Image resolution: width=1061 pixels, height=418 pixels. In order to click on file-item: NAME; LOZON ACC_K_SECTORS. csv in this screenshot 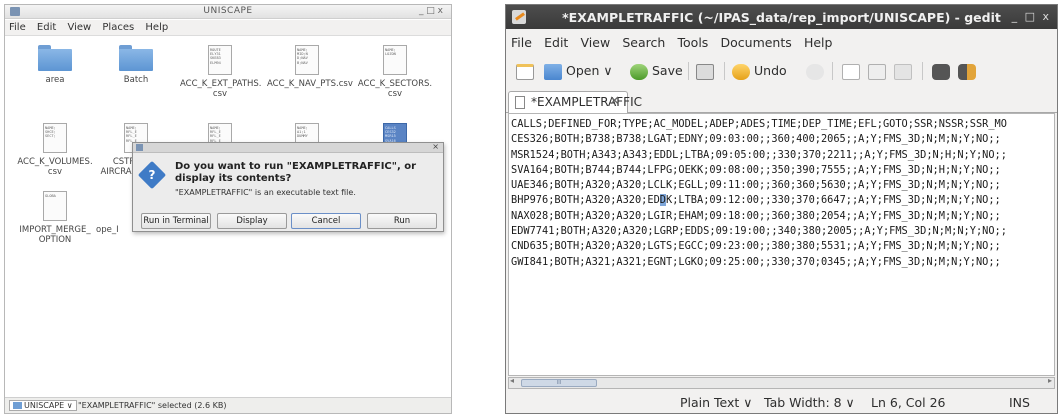, I will do `click(395, 72)`.